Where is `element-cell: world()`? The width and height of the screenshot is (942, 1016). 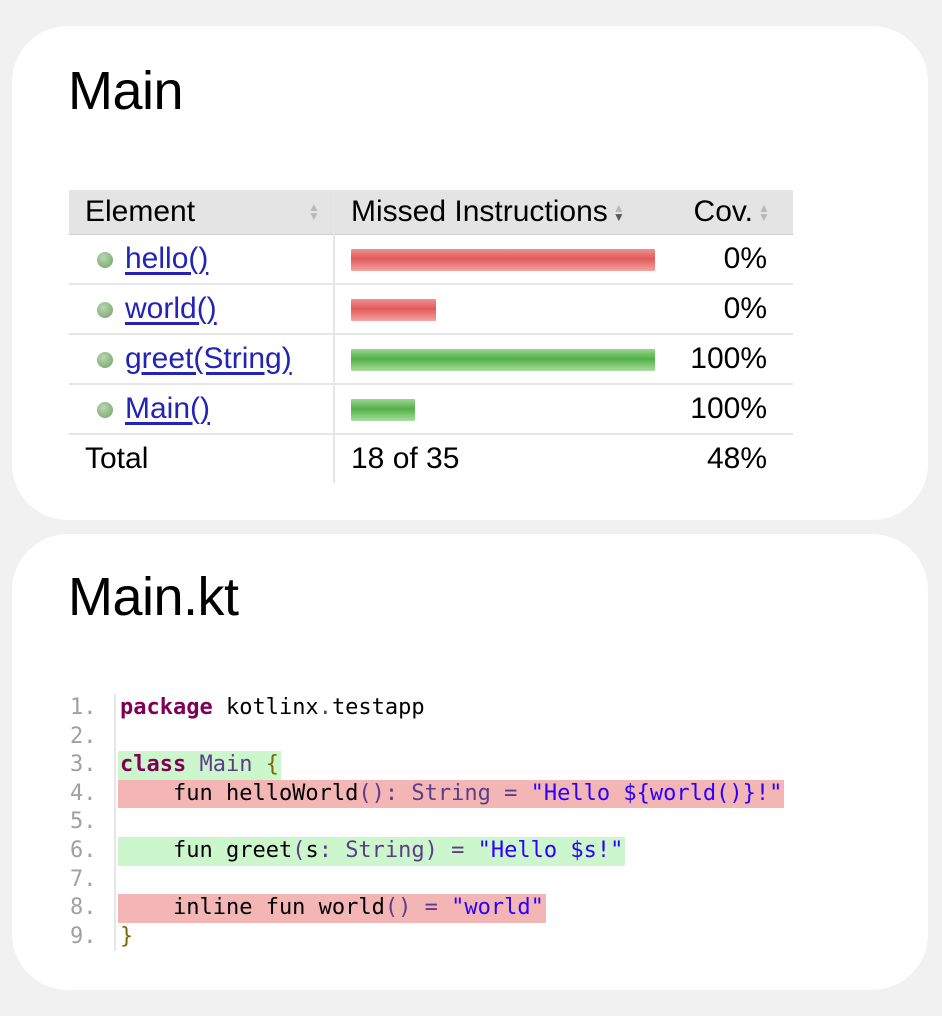 element-cell: world() is located at coordinates (201, 309).